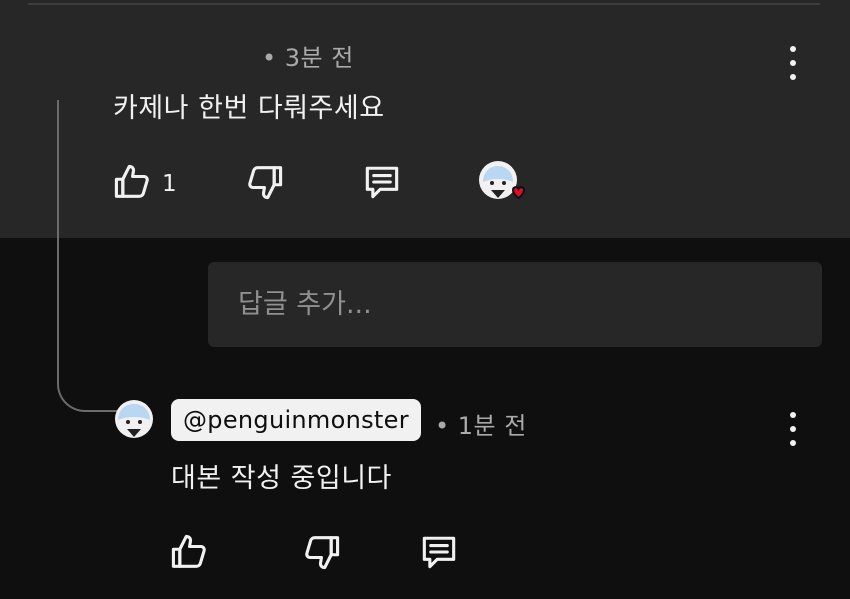 Image resolution: width=850 pixels, height=599 pixels. What do you see at coordinates (296, 420) in the screenshot?
I see `author-handle-chip: @penguinmonster` at bounding box center [296, 420].